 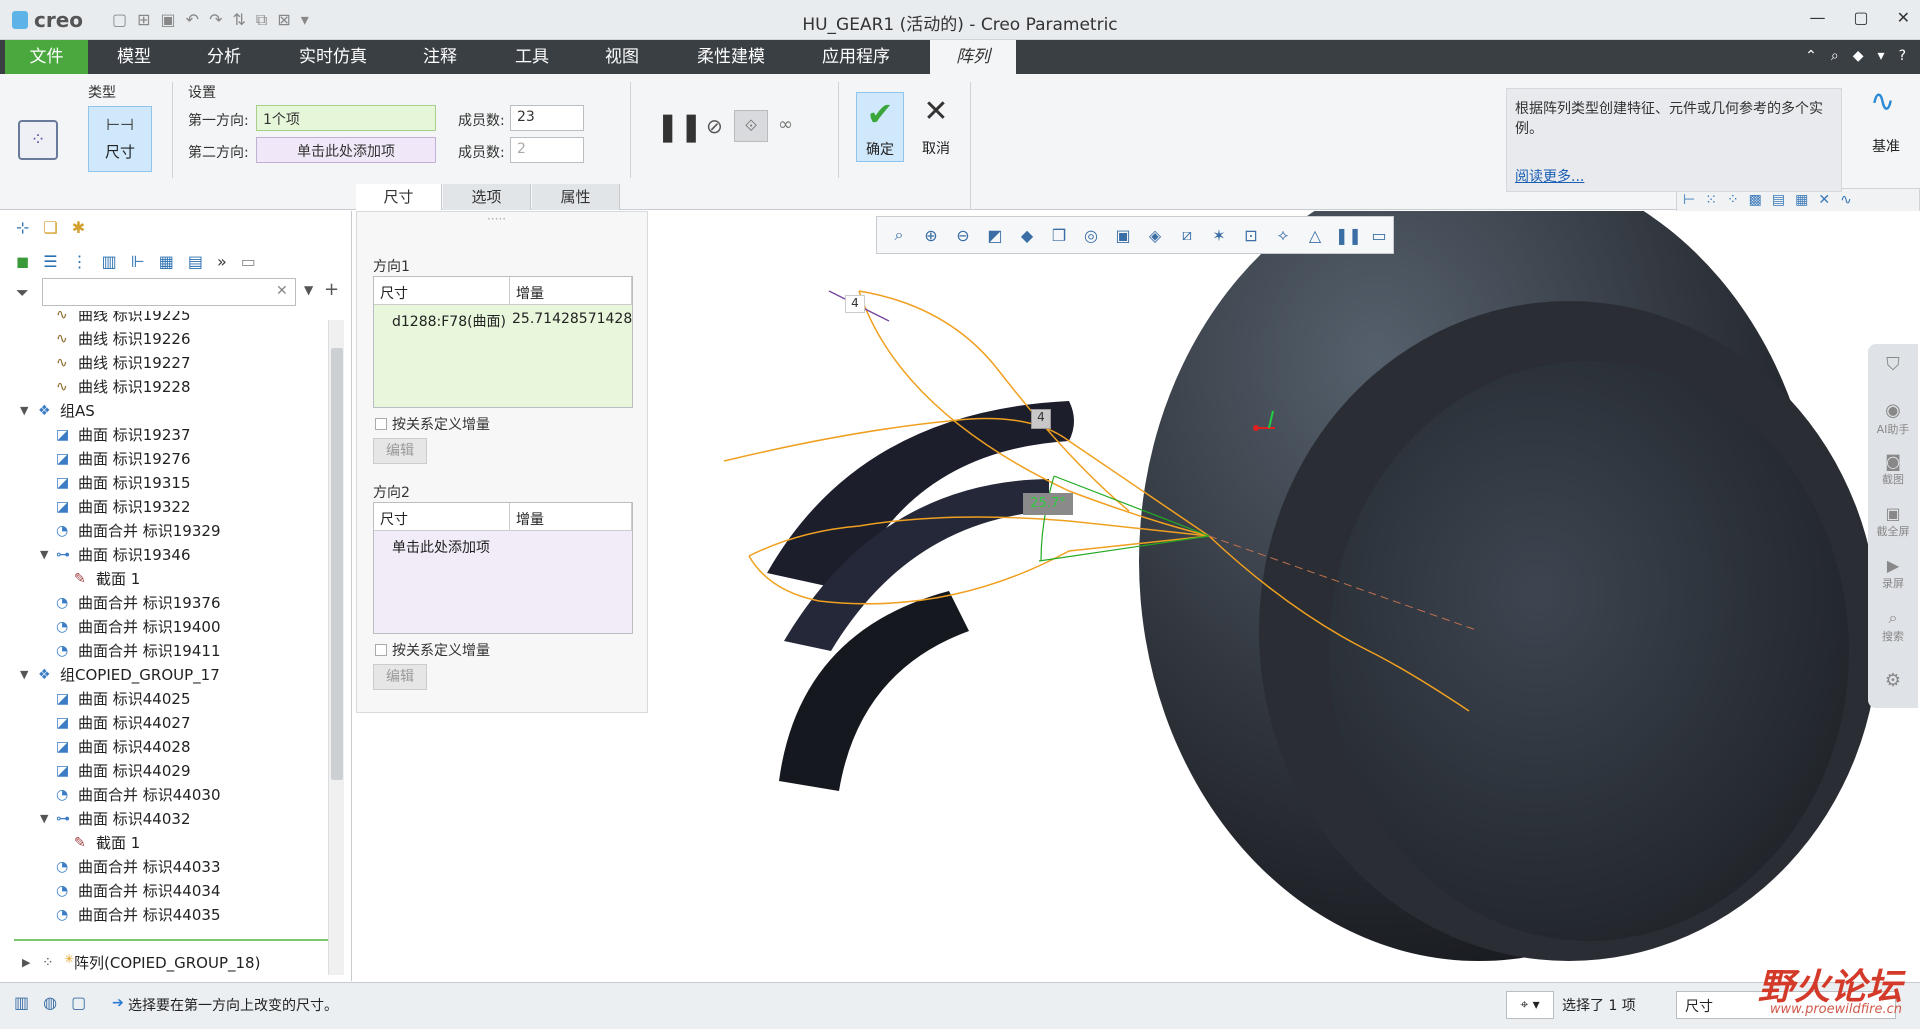 What do you see at coordinates (1283, 235) in the screenshot?
I see `csys-display-icon: ⟡` at bounding box center [1283, 235].